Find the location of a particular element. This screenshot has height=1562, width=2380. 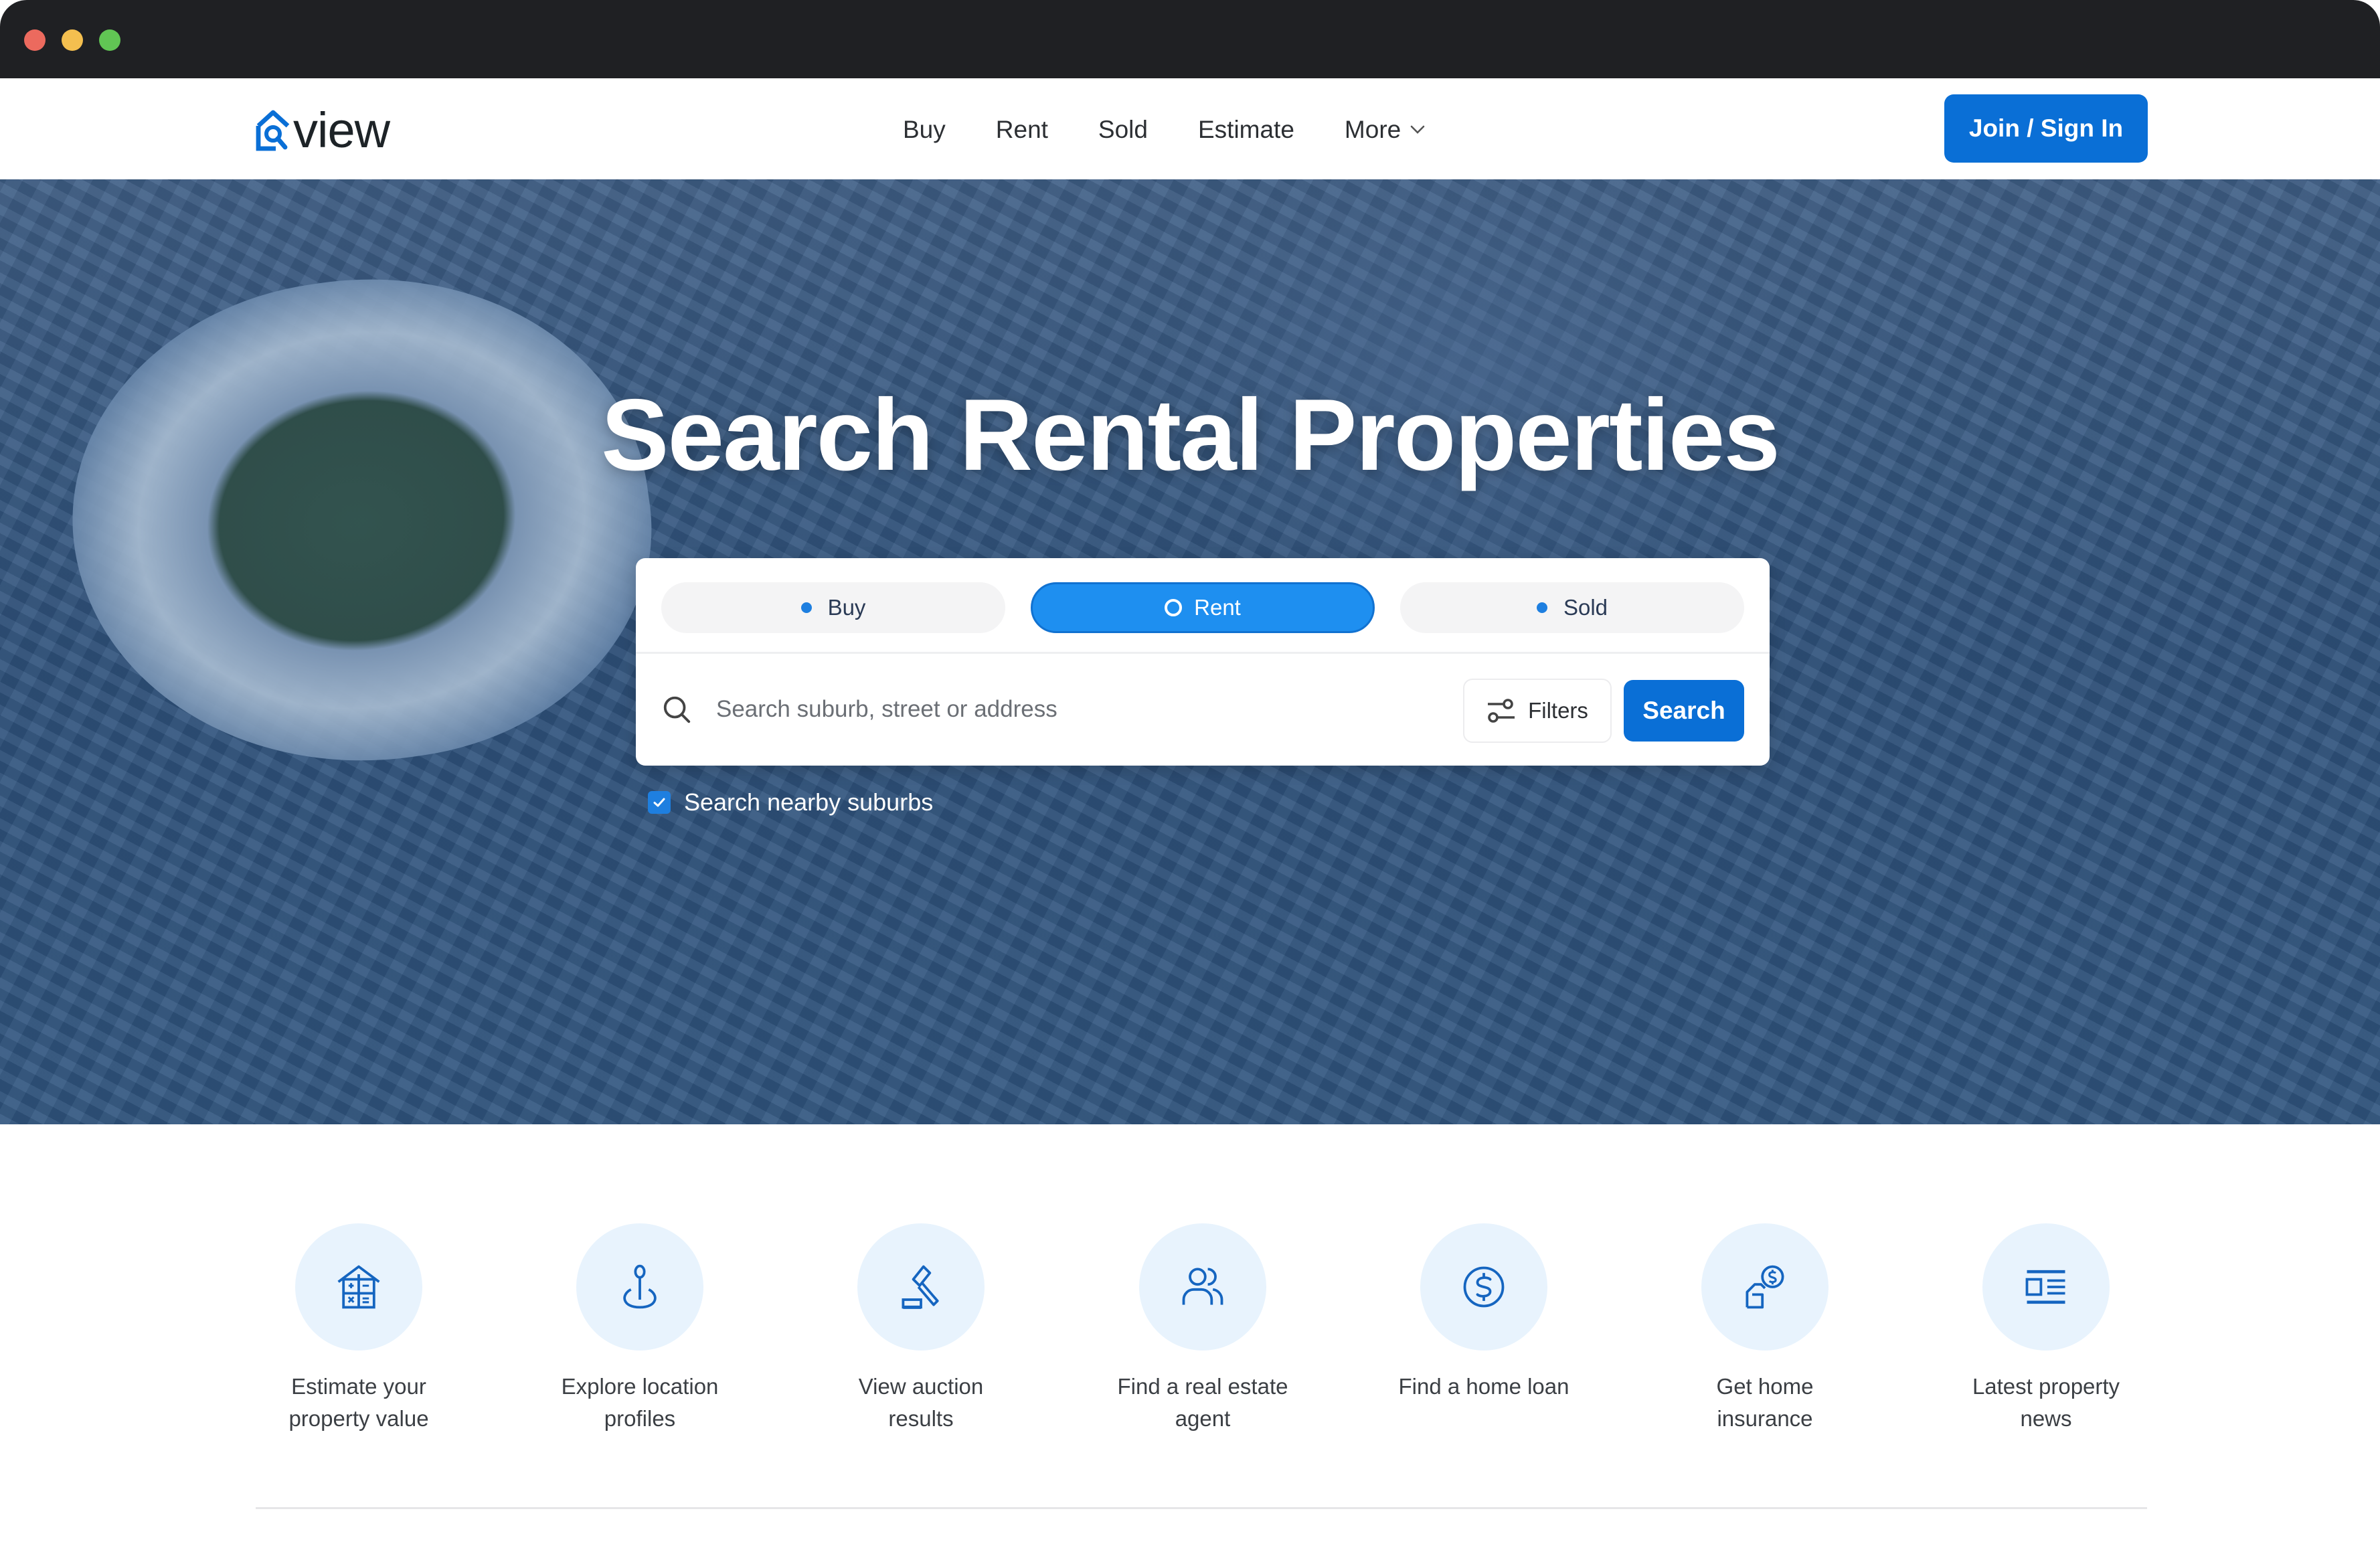

search-nearby-checkbox: Search nearby suburbs is located at coordinates (790, 802).